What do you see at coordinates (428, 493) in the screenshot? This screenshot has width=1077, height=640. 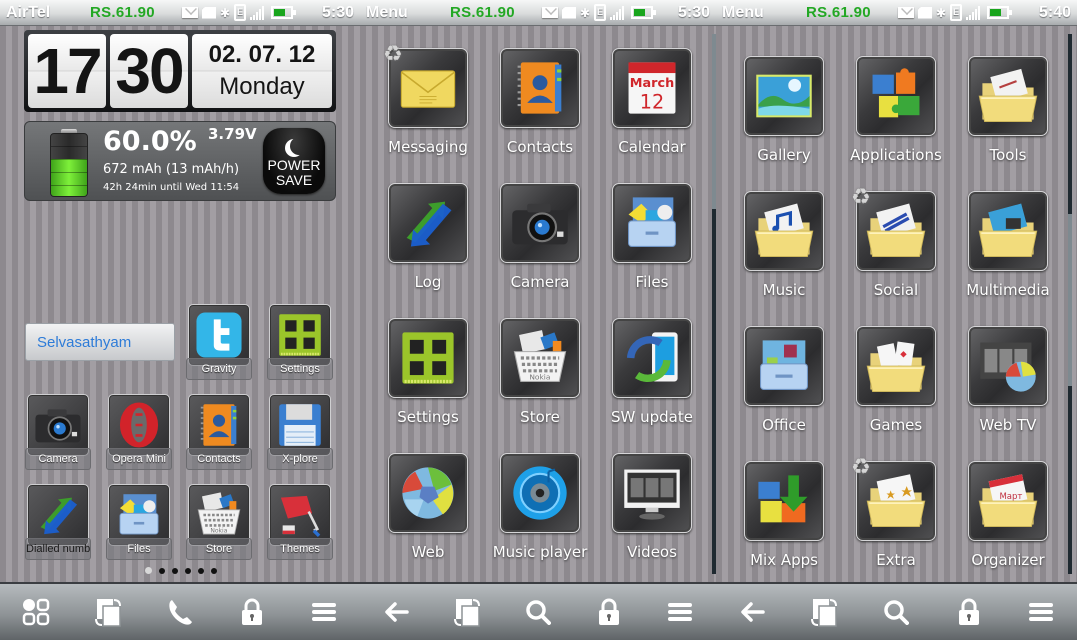 I see `web-browser-icon` at bounding box center [428, 493].